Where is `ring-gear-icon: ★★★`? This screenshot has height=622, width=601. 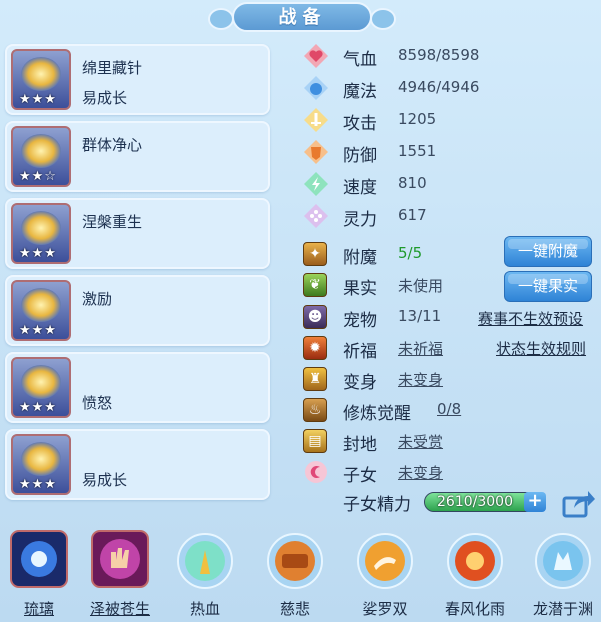
ring-gear-icon: ★★★ is located at coordinates (41, 387).